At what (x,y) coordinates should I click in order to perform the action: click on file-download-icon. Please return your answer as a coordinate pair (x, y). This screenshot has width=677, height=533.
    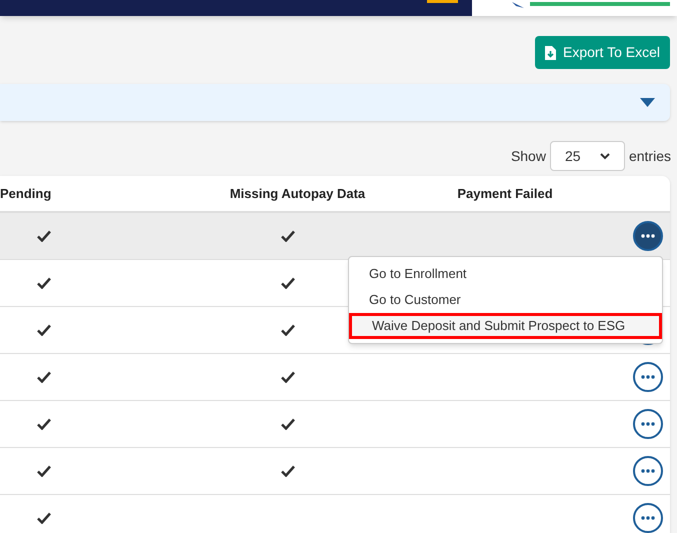
    Looking at the image, I should click on (550, 53).